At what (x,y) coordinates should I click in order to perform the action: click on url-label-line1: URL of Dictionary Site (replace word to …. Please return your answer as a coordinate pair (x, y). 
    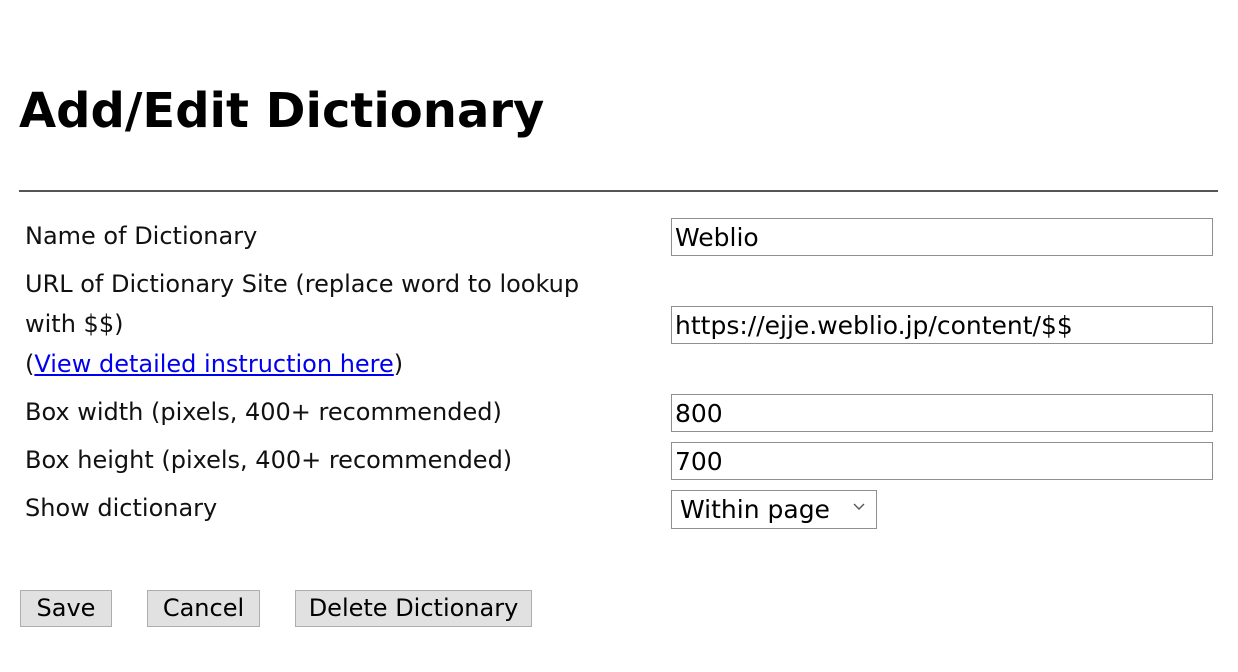
    Looking at the image, I should click on (302, 284).